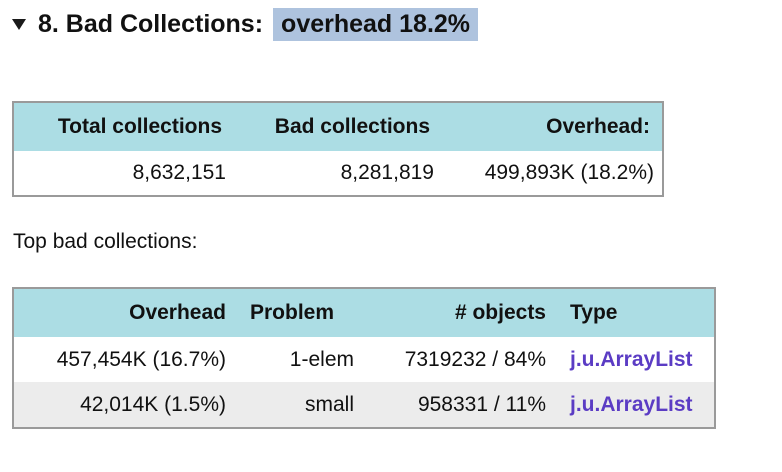 Image resolution: width=782 pixels, height=472 pixels. What do you see at coordinates (19, 24) in the screenshot?
I see `collapse-triangle-icon` at bounding box center [19, 24].